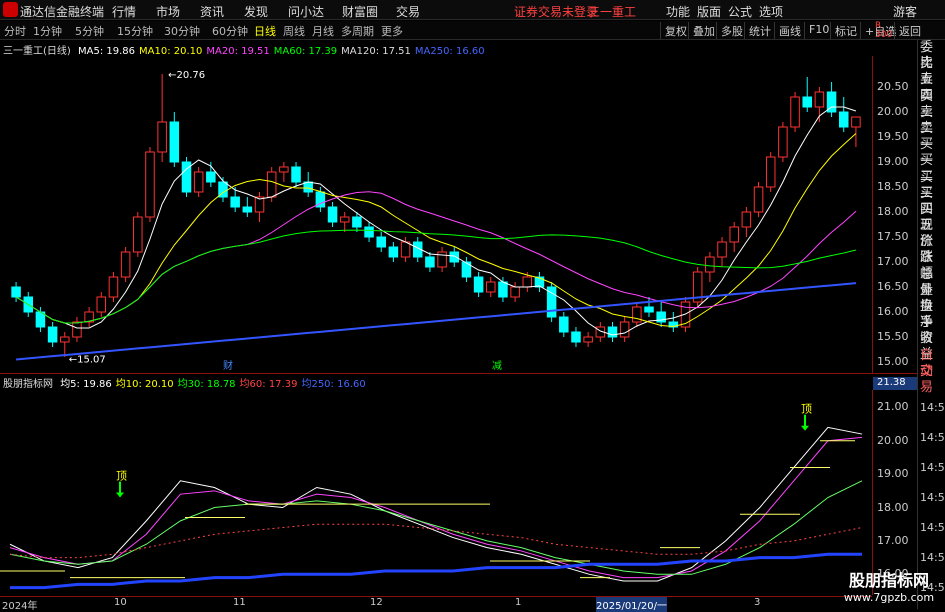 The height and width of the screenshot is (612, 945). Describe the element at coordinates (360, 11) in the screenshot. I see `menu-caifuquan: 财富圈` at that location.